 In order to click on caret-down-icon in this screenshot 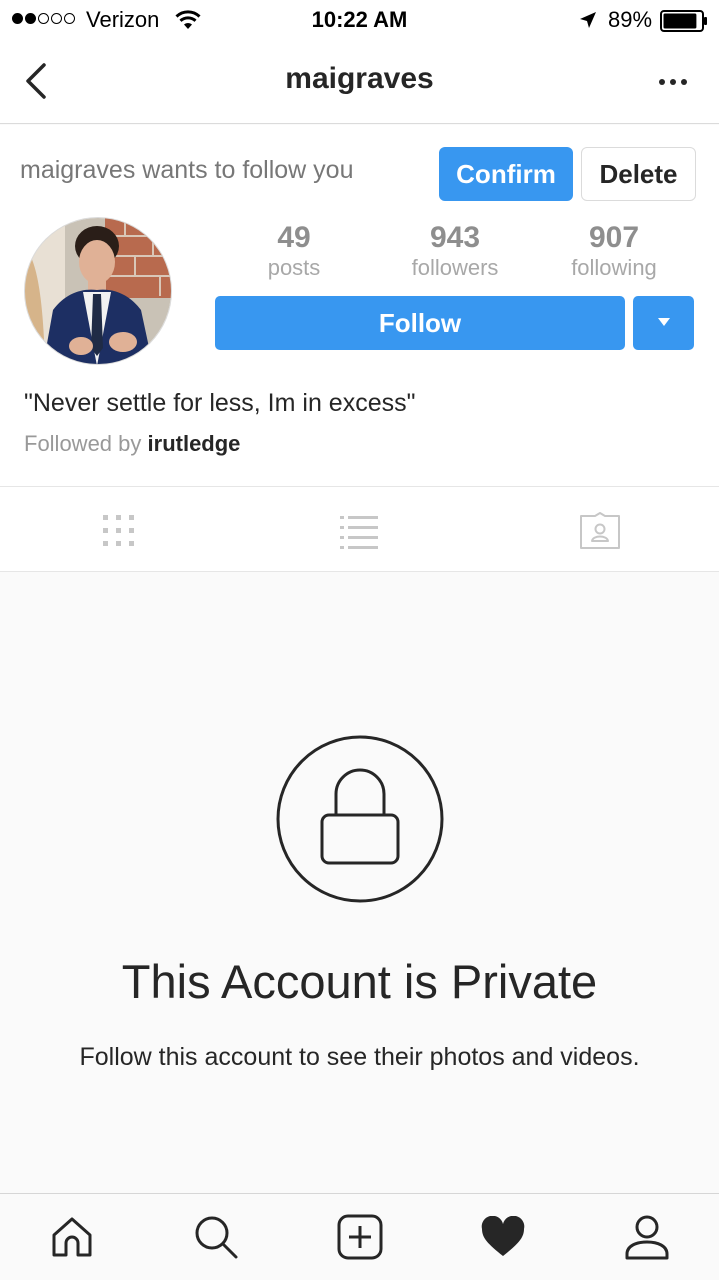, I will do `click(663, 321)`.